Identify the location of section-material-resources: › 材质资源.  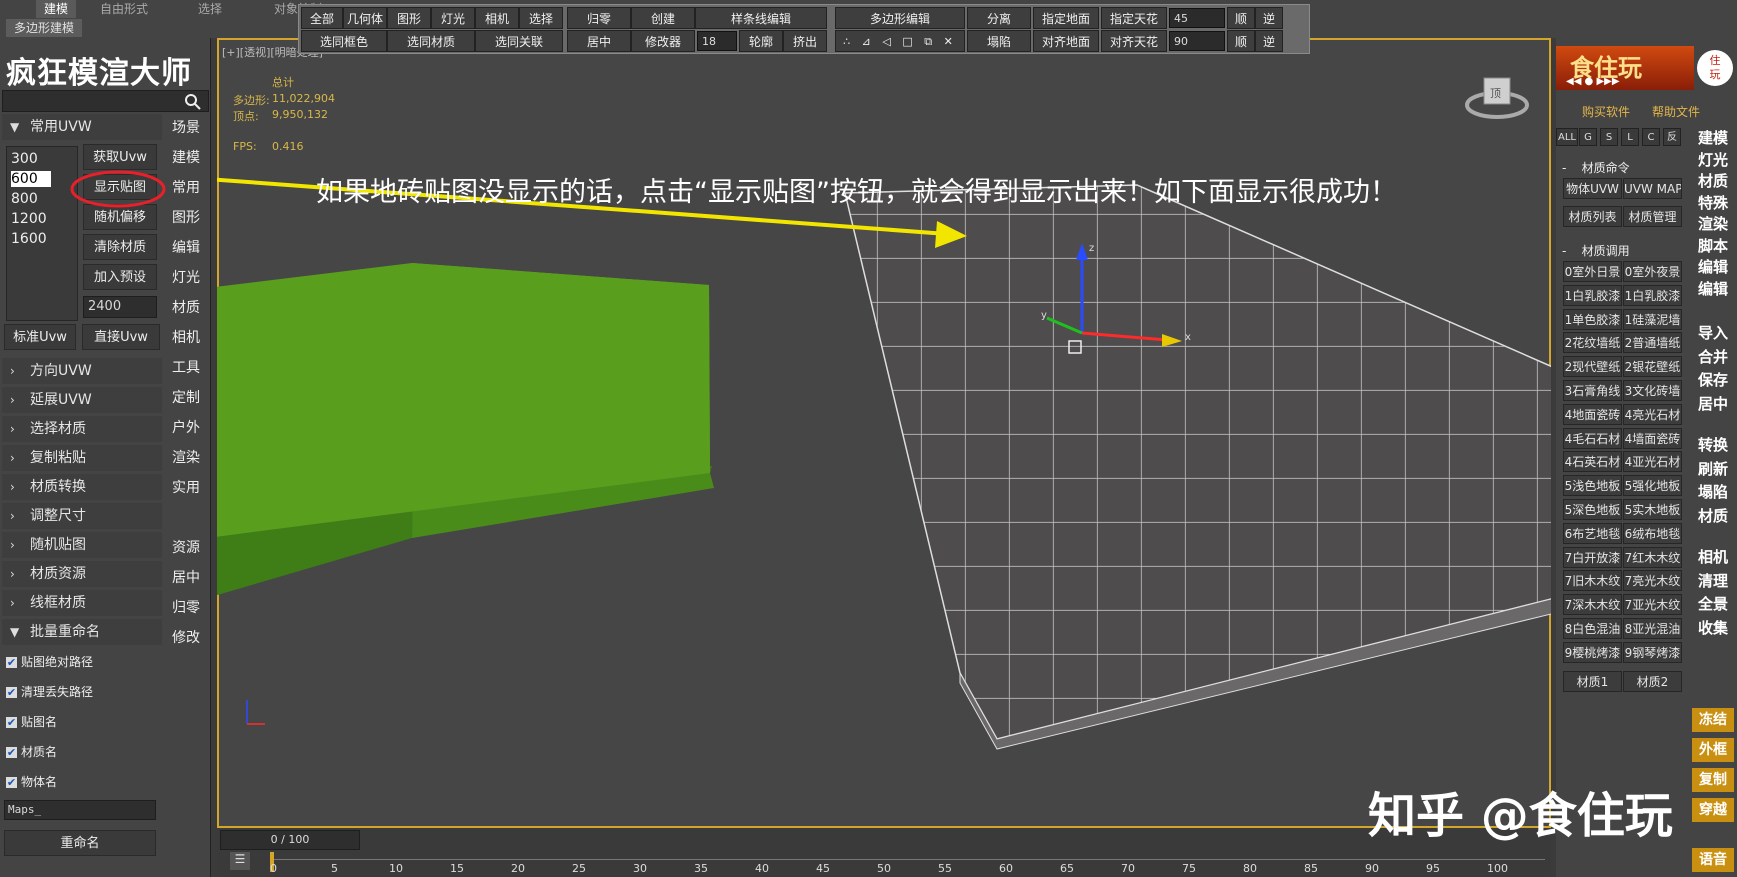
(82, 574).